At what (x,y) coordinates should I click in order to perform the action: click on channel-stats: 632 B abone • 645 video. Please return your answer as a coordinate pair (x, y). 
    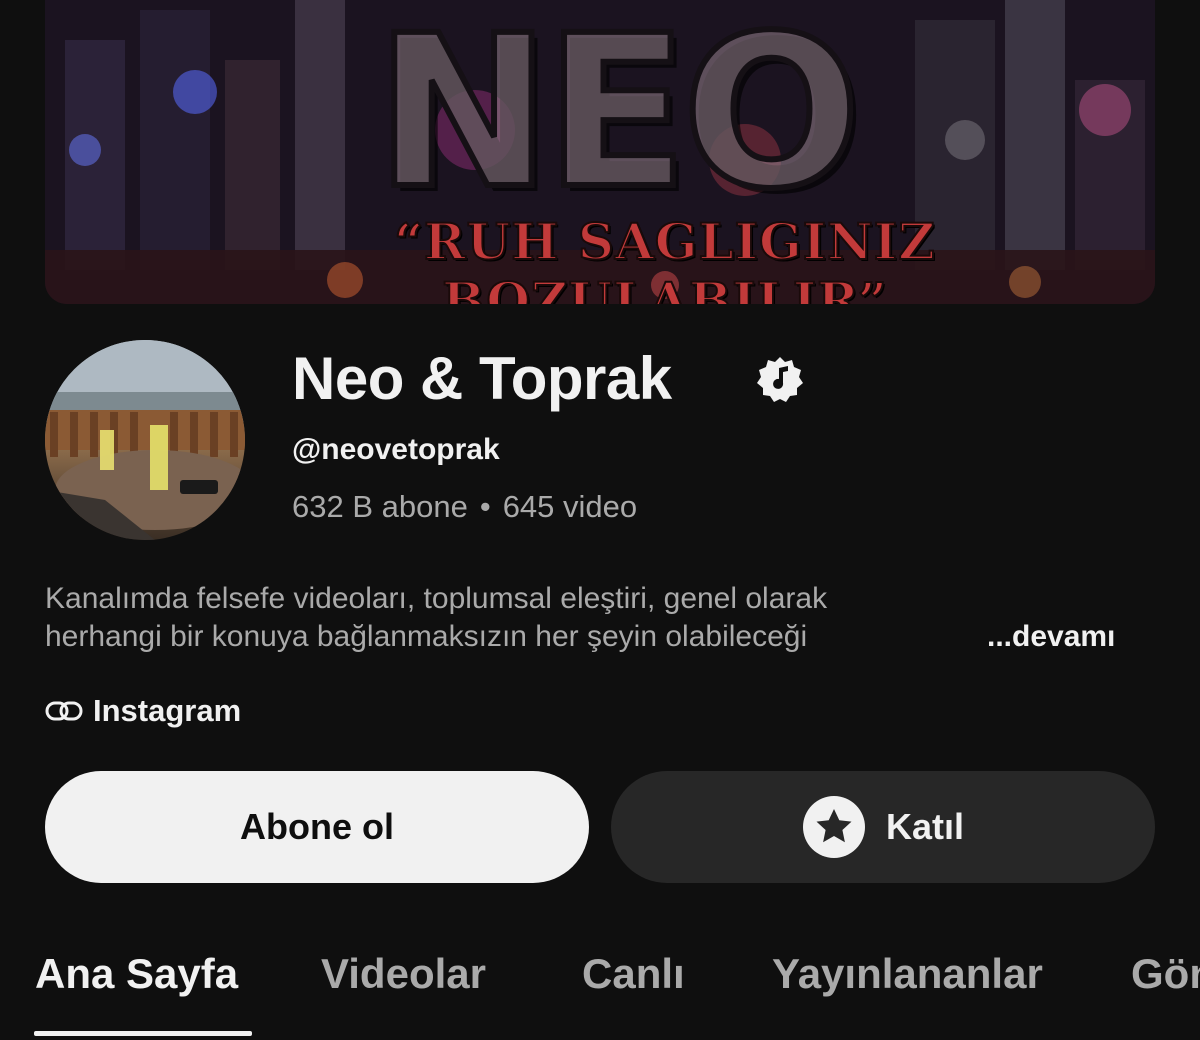
    Looking at the image, I should click on (464, 507).